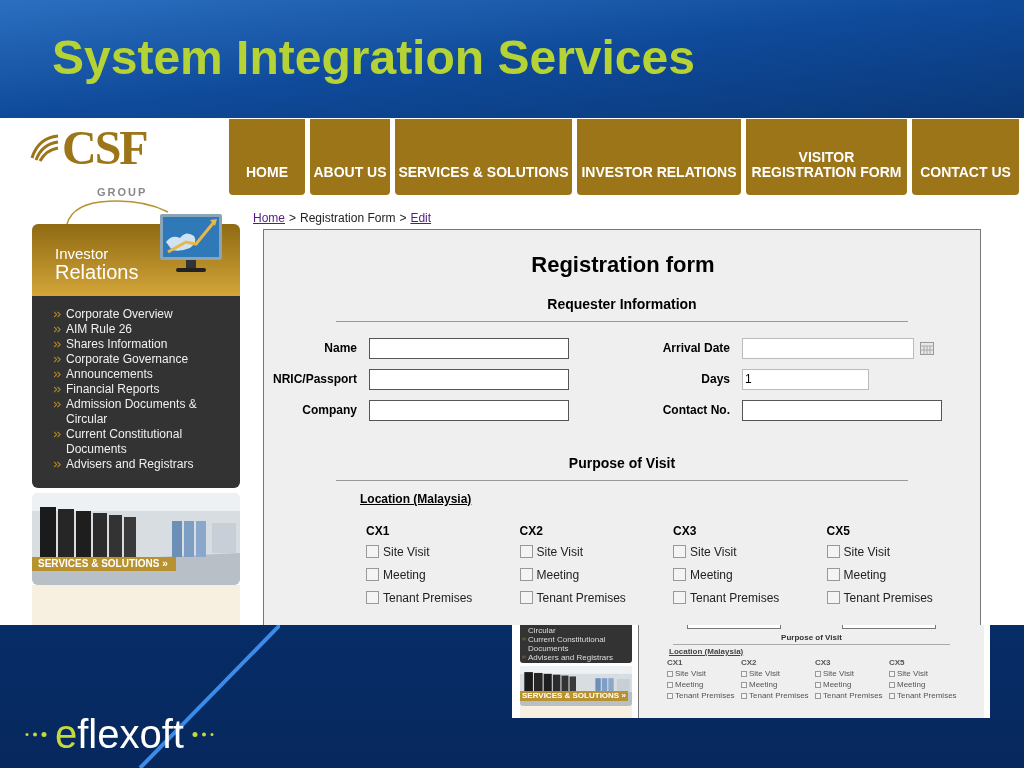 This screenshot has height=768, width=1024. What do you see at coordinates (293, 218) in the screenshot?
I see `breadcrumb-text: >` at bounding box center [293, 218].